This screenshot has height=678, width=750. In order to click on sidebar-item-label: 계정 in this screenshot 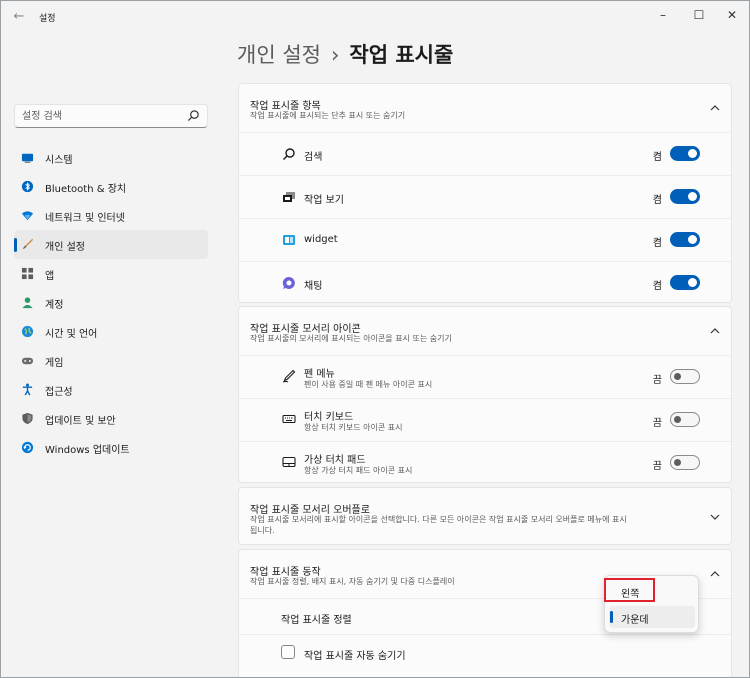, I will do `click(54, 305)`.